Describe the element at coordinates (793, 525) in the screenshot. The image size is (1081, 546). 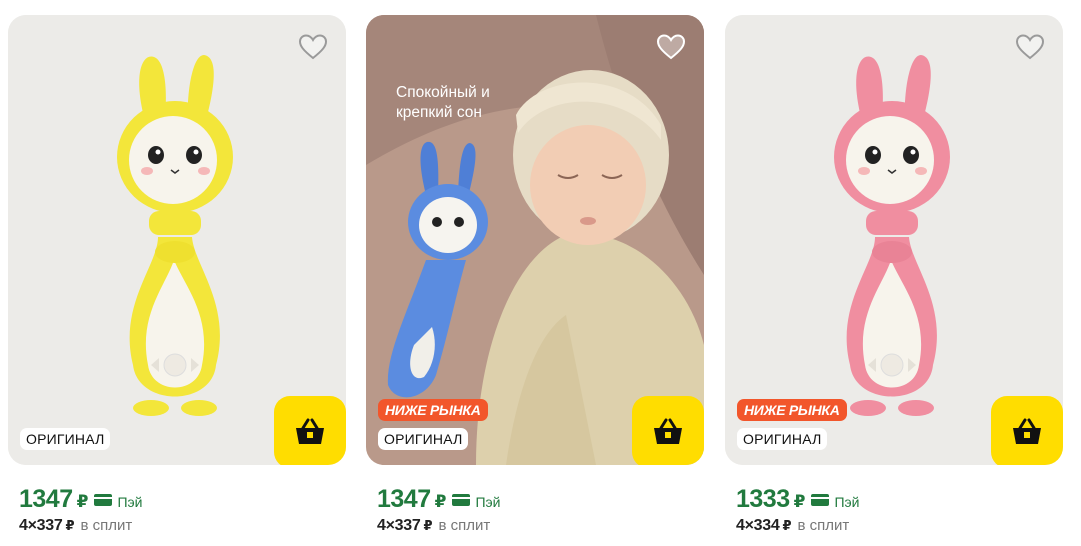
I see `split-row: 4 × 334 ₽ в сплит` at that location.